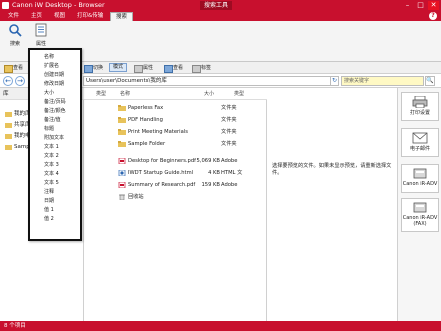  Describe the element at coordinates (52, 120) in the screenshot. I see `menu-item-note-value: 备注/值` at that location.